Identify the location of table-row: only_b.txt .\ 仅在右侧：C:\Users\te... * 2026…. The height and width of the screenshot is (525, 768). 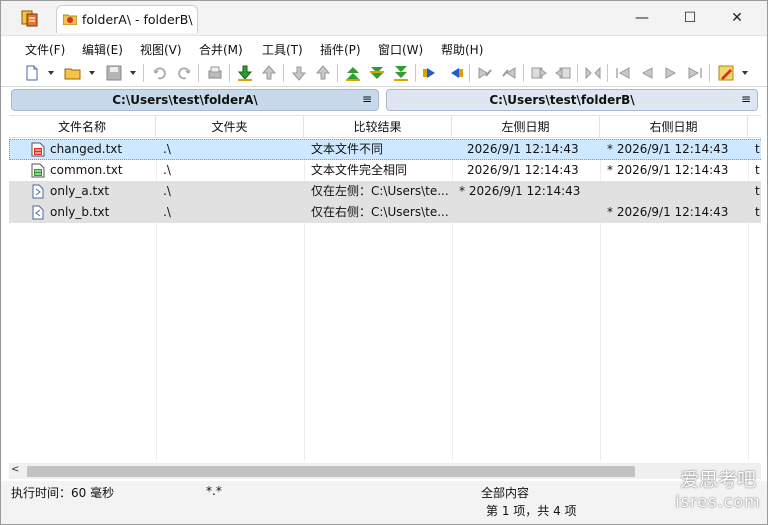
(385, 212).